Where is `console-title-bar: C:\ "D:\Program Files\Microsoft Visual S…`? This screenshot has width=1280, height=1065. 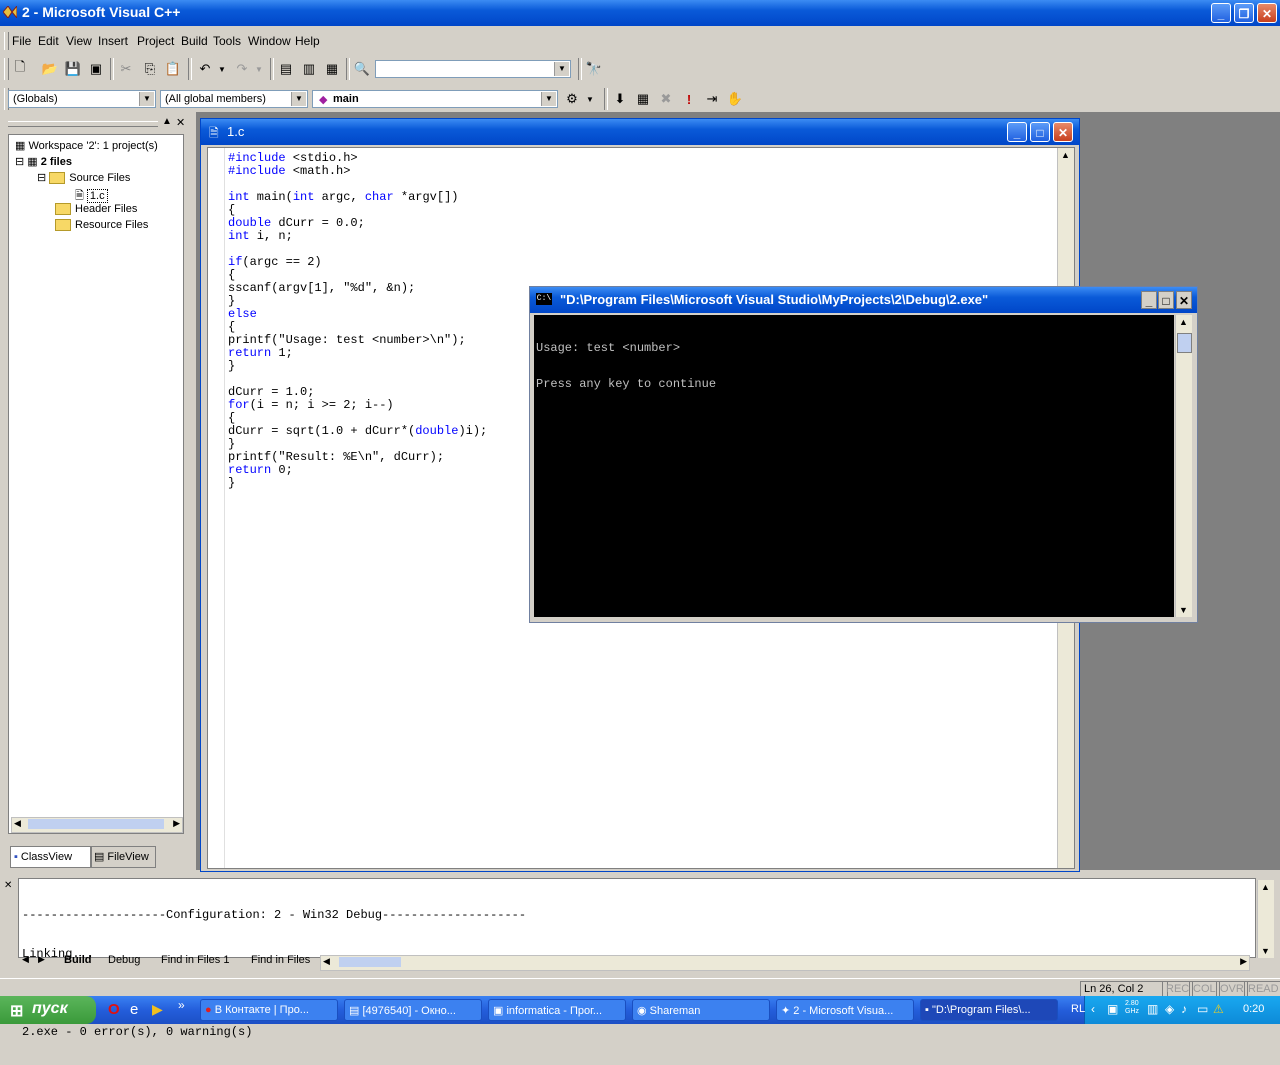 console-title-bar: C:\ "D:\Program Files\Microsoft Visual S… is located at coordinates (863, 300).